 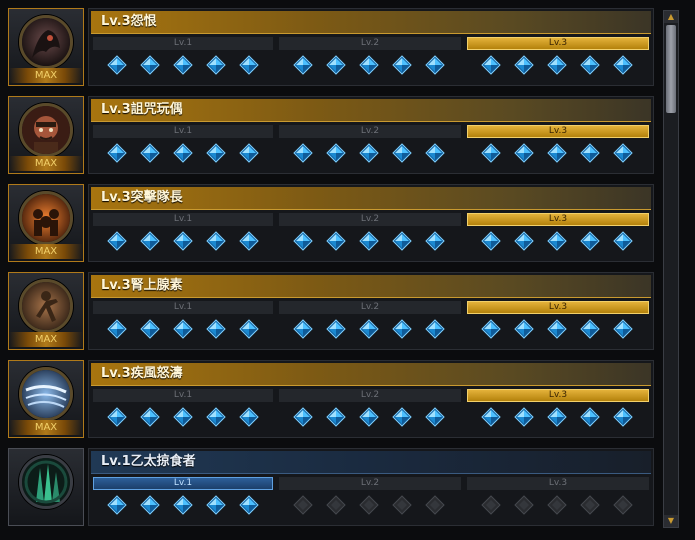 I want to click on skill-row: MAX Lv.3怨恨 Lv.1 Lv.2 Lv.3, so click(x=331, y=47).